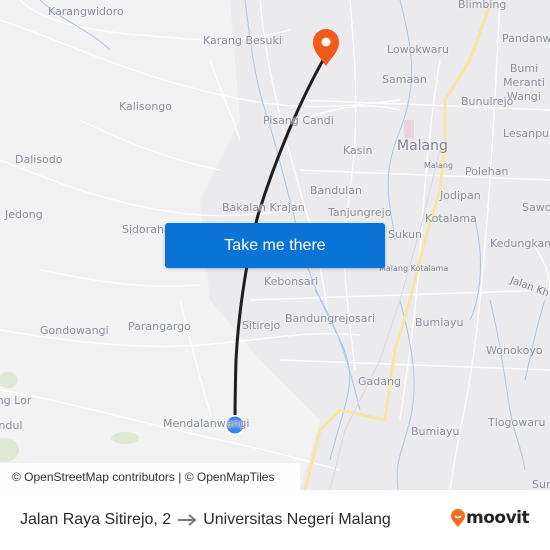  What do you see at coordinates (379, 381) in the screenshot?
I see `place-label: Gadang` at bounding box center [379, 381].